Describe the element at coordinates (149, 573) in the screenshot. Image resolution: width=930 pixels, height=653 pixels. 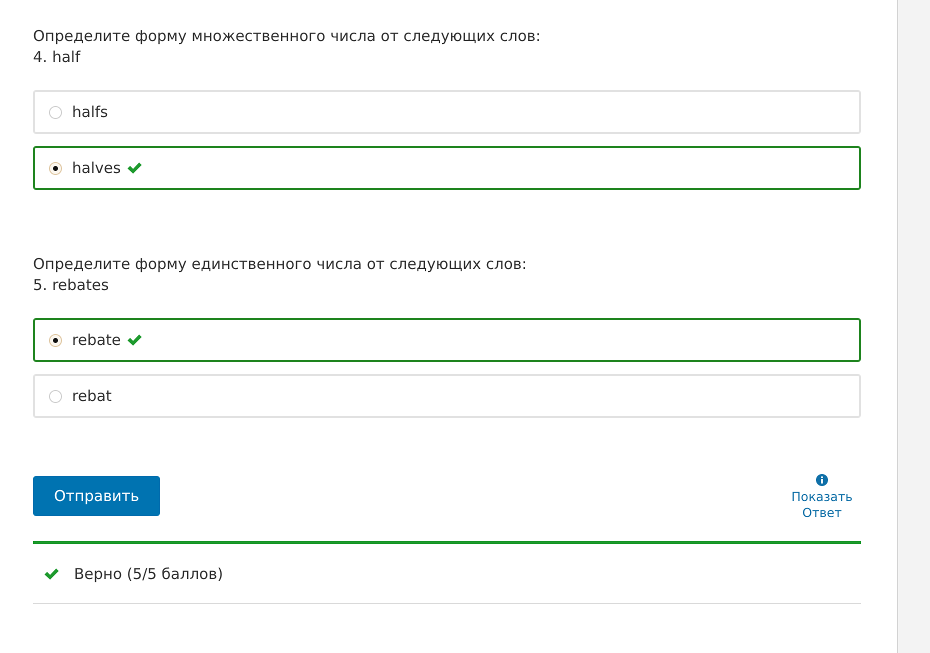
I see `feedback-text: Верно (5/5 баллов)` at that location.